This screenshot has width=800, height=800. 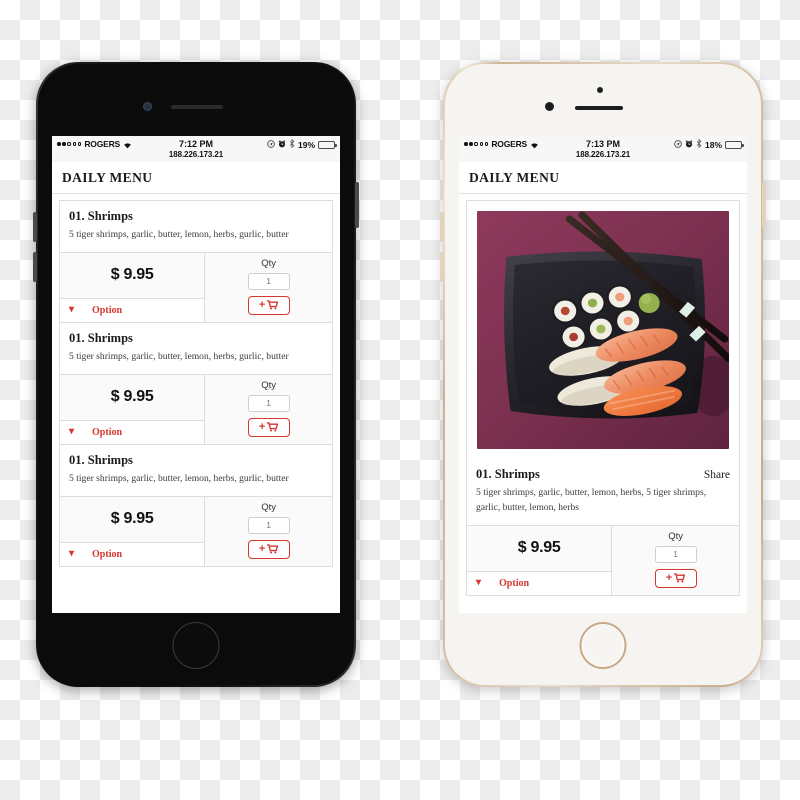 I want to click on share-link: Share, so click(x=717, y=475).